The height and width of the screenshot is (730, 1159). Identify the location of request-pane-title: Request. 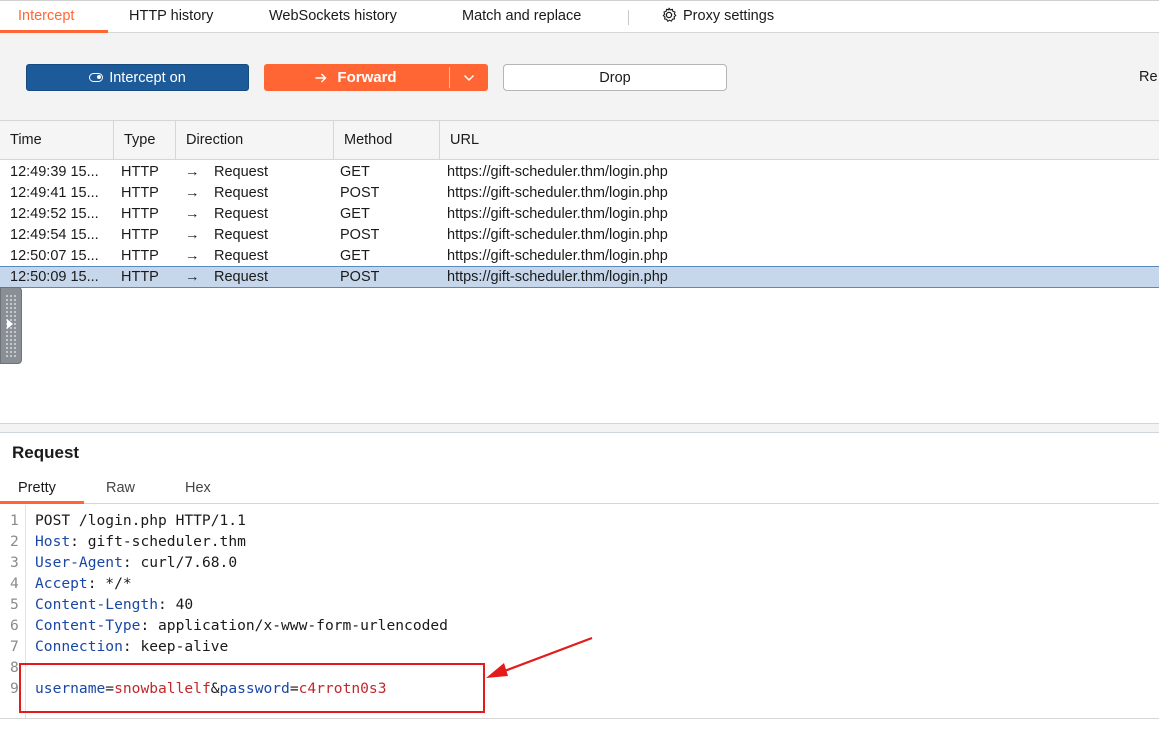
(46, 452).